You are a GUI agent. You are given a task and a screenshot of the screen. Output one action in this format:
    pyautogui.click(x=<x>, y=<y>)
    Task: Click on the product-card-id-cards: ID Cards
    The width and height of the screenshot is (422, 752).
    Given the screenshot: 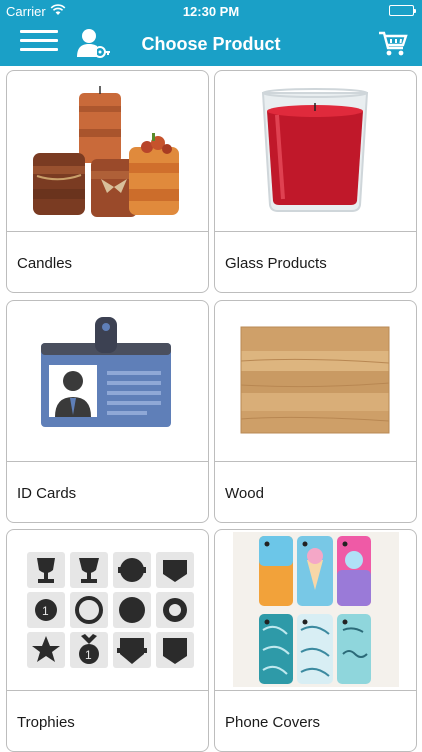 What is the action you would take?
    pyautogui.click(x=107, y=411)
    